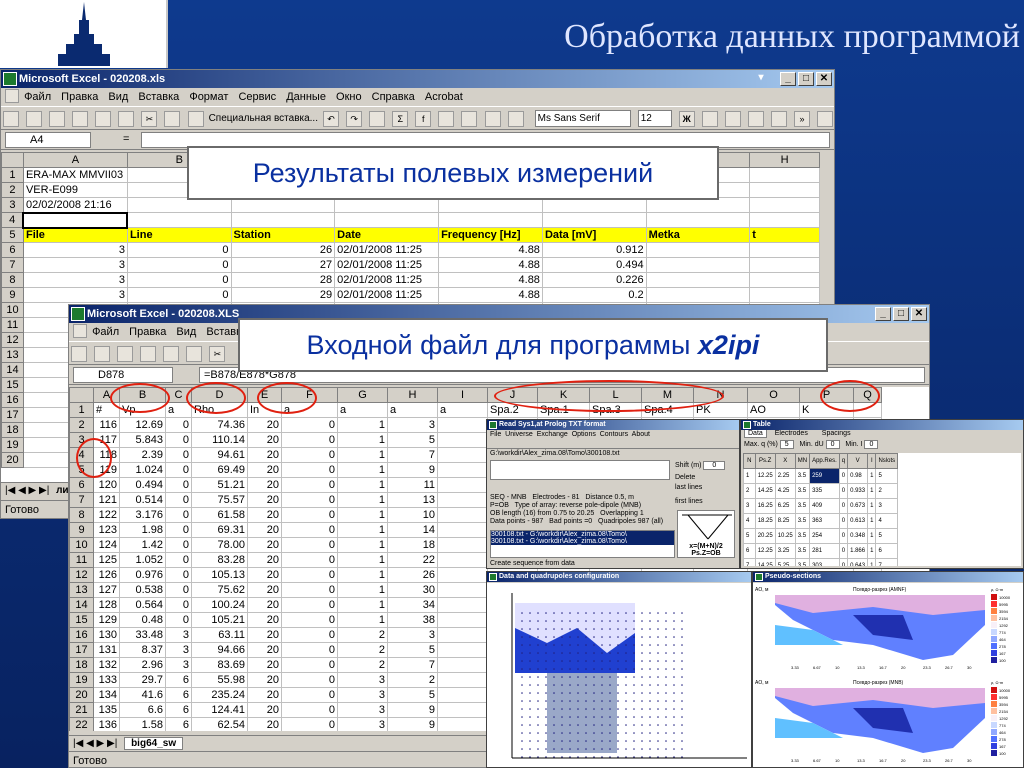 This screenshot has width=1024, height=768. Describe the element at coordinates (12, 400) in the screenshot. I see `row-header: 16` at that location.